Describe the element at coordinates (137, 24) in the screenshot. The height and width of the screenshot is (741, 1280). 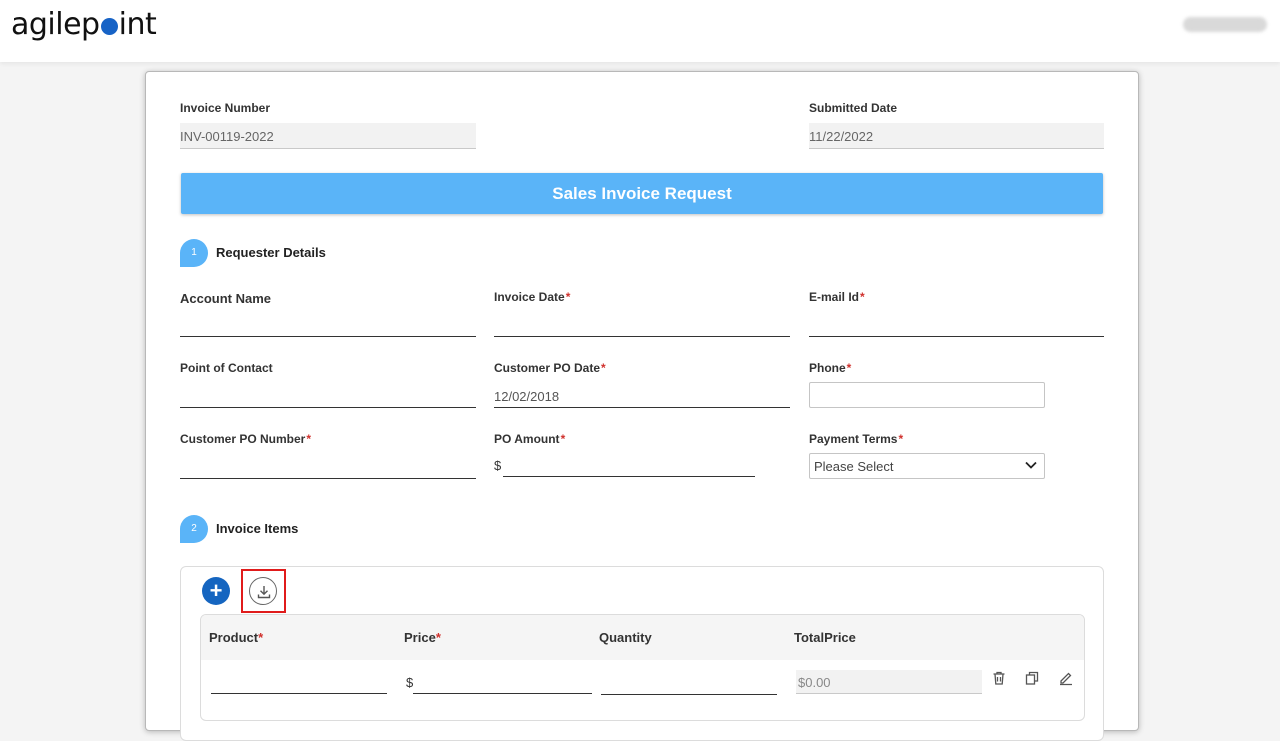
I see `logo-text-post: int` at that location.